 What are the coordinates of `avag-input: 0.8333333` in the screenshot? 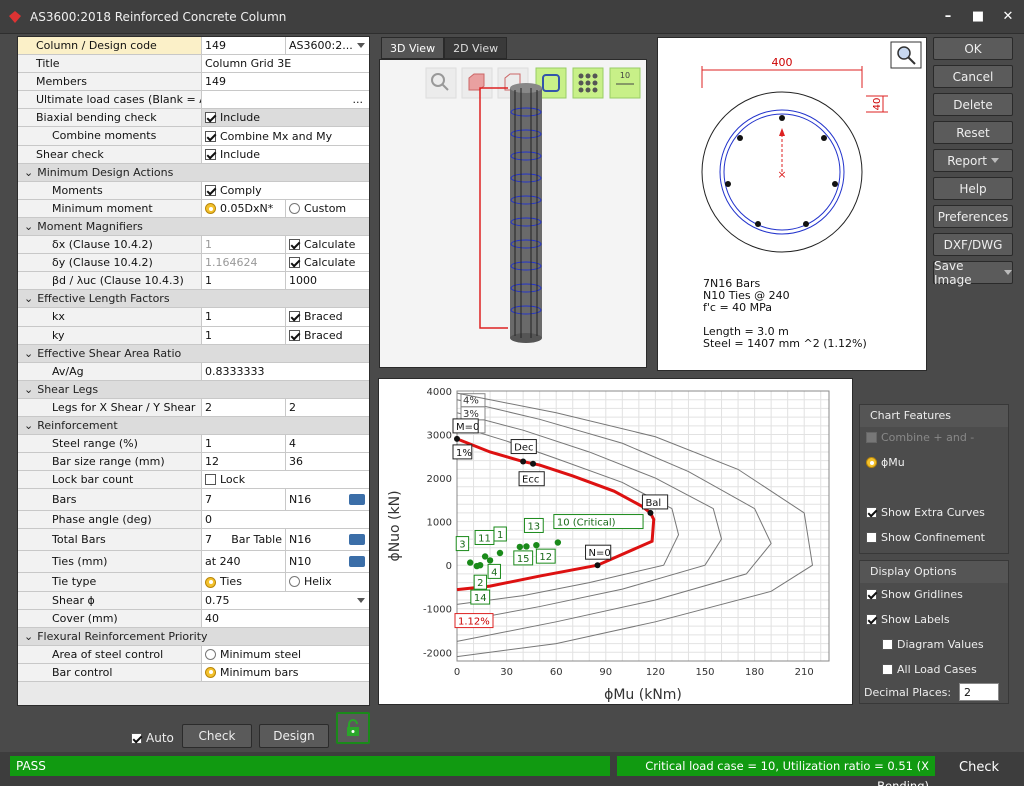 It's located at (285, 371).